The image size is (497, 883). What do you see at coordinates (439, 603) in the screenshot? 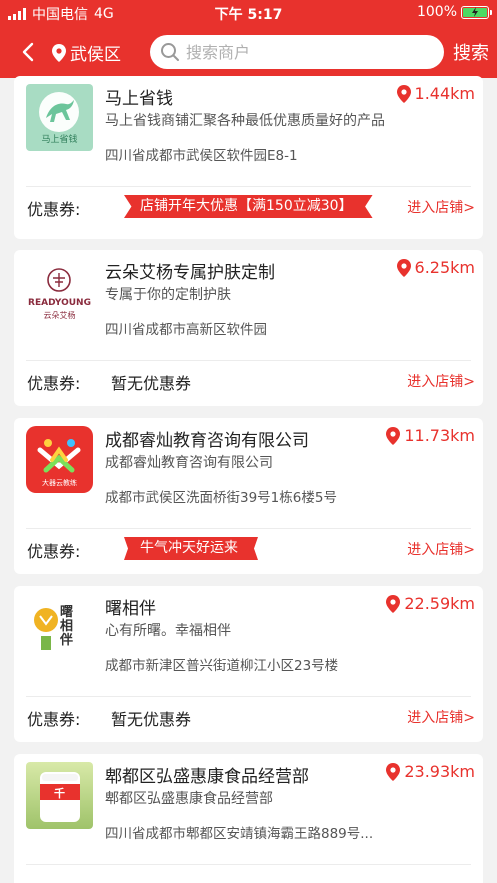
I see `distance-value: 22.59km` at bounding box center [439, 603].